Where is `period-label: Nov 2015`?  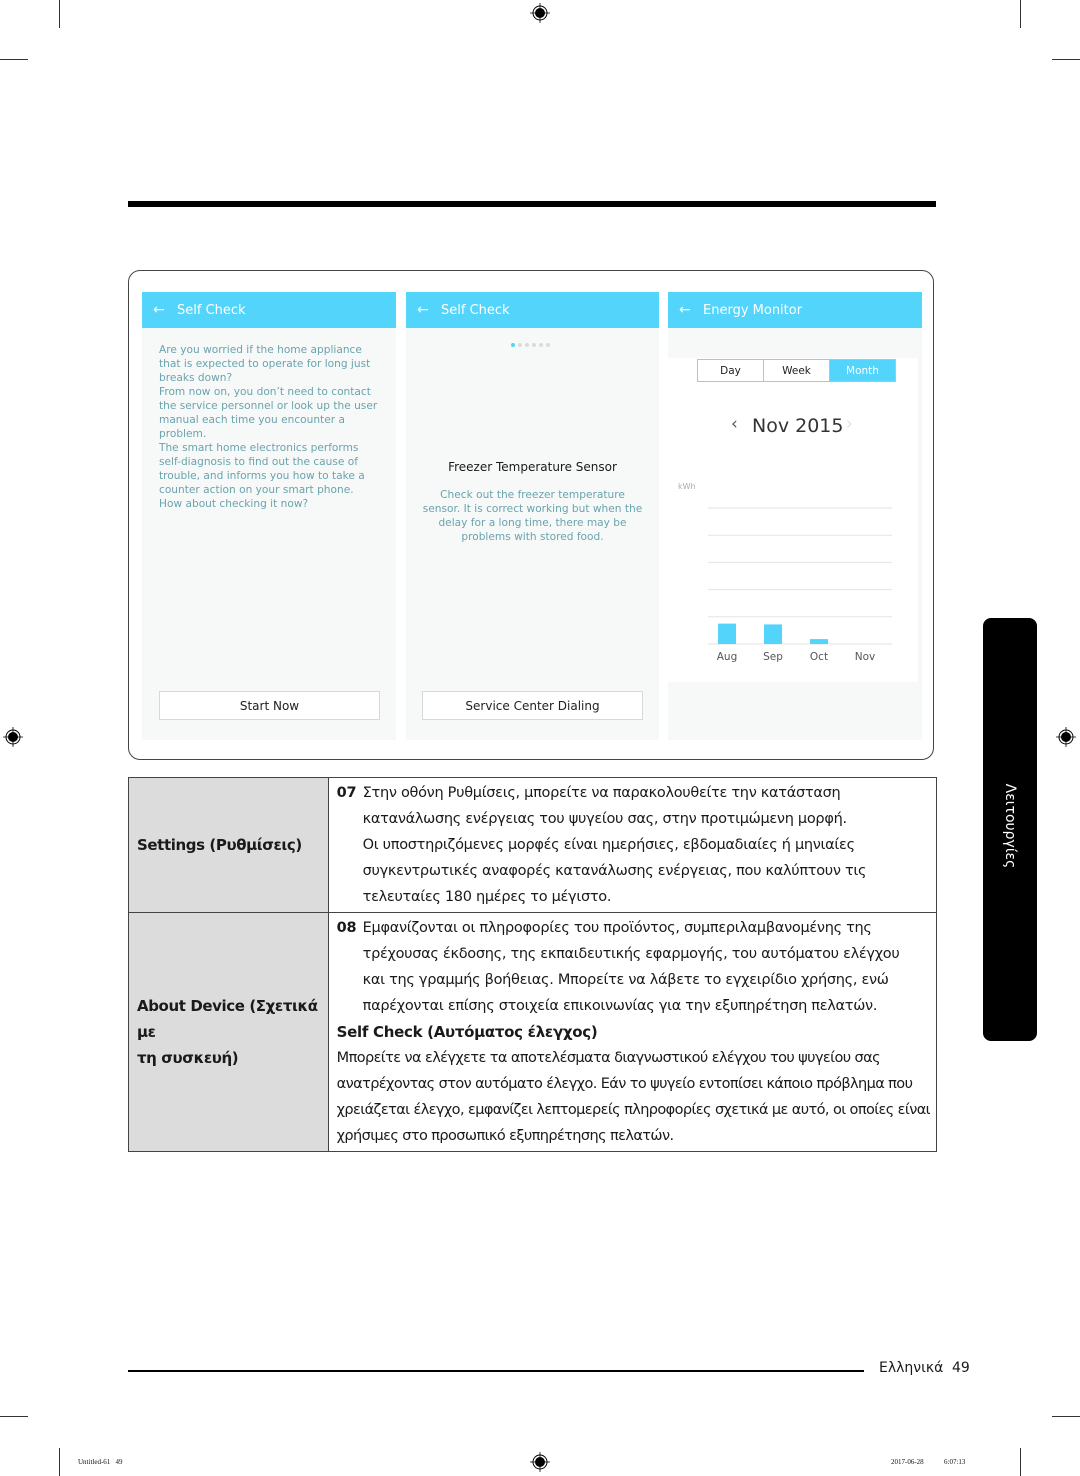
period-label: Nov 2015 is located at coordinates (798, 426).